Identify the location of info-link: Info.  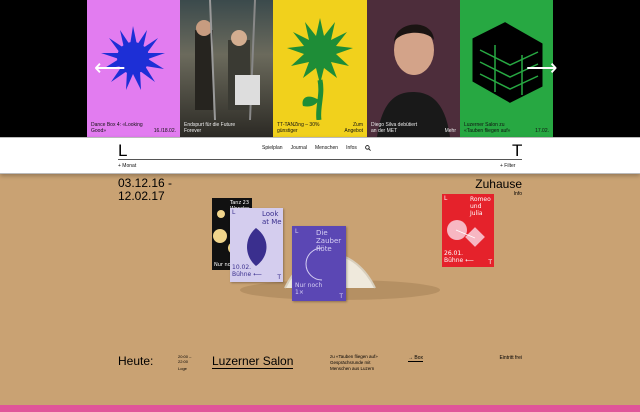
(518, 194).